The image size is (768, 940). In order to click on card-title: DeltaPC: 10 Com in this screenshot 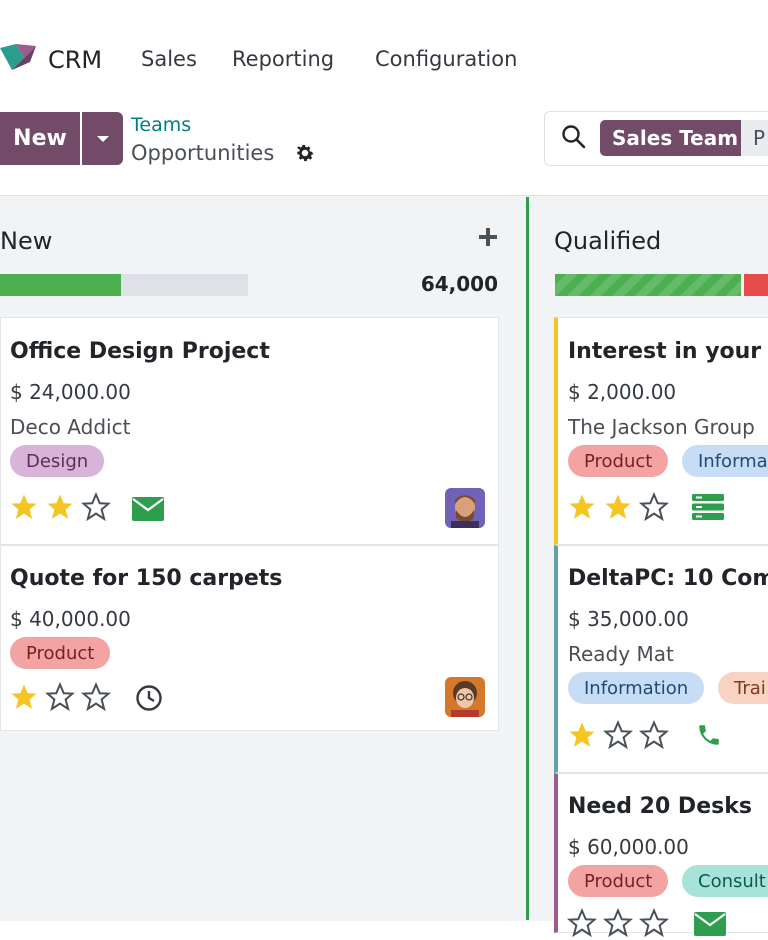, I will do `click(668, 578)`.